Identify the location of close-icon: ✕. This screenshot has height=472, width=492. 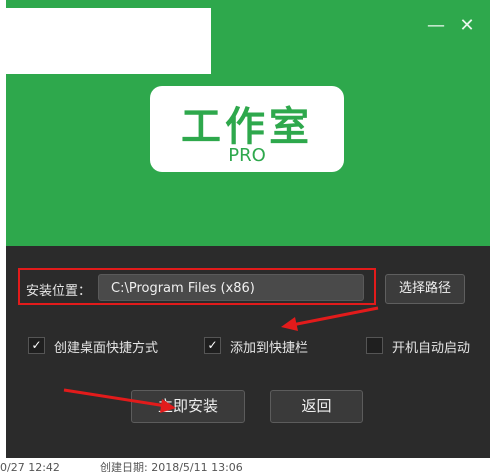
(467, 26).